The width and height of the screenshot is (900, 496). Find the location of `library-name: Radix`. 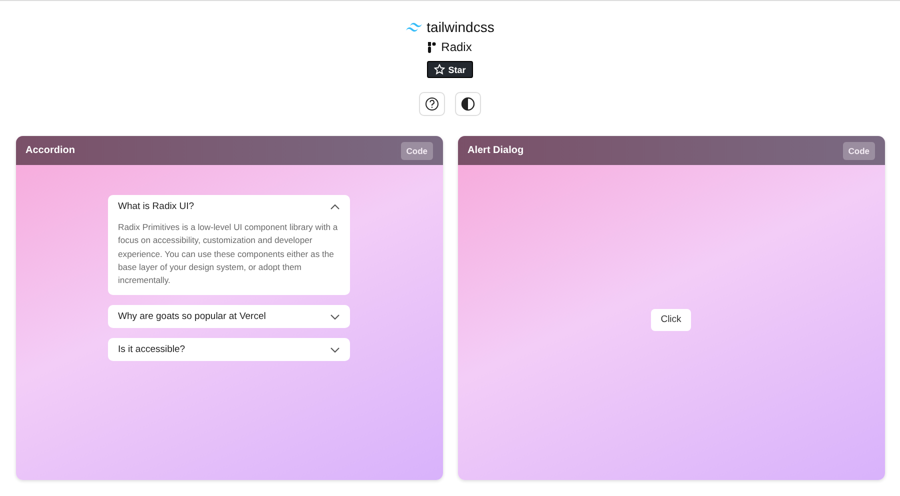

library-name: Radix is located at coordinates (456, 47).